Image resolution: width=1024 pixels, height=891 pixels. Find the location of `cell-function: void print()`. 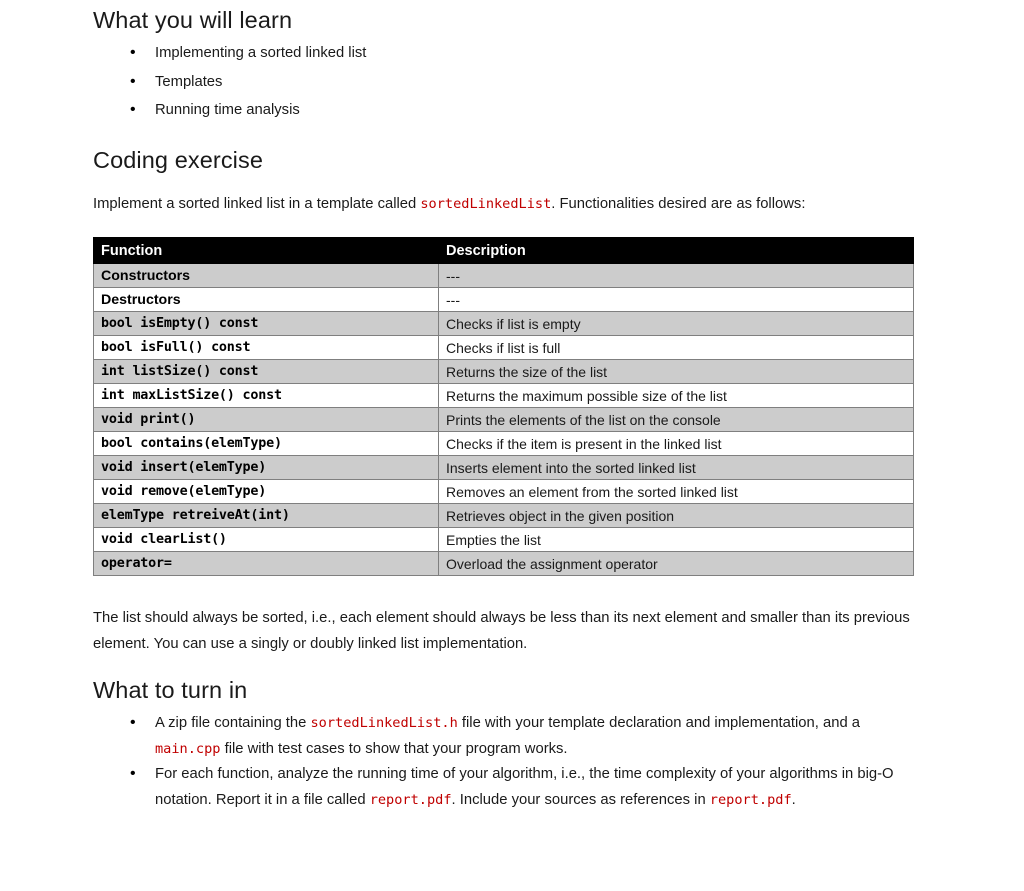

cell-function: void print() is located at coordinates (266, 419).